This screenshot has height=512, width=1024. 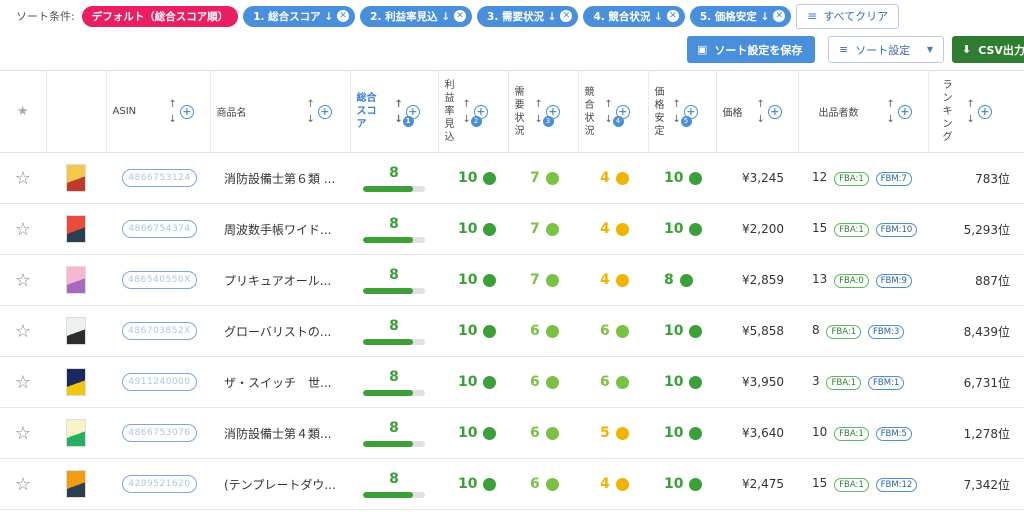 What do you see at coordinates (751, 49) in the screenshot?
I see `save-sort-settings-button: ▣ ソート設定を保存` at bounding box center [751, 49].